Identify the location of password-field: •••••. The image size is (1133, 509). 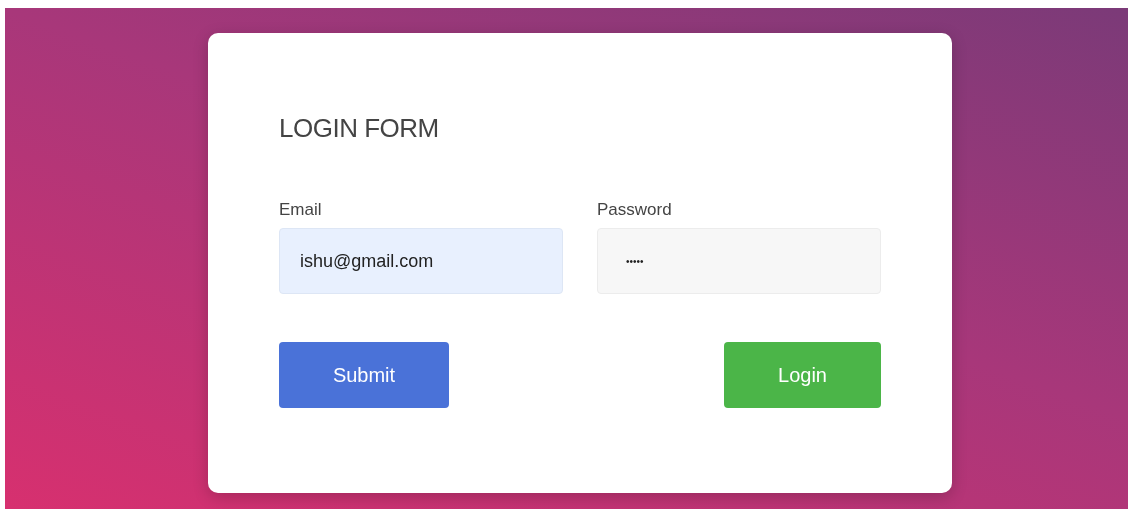
(739, 261).